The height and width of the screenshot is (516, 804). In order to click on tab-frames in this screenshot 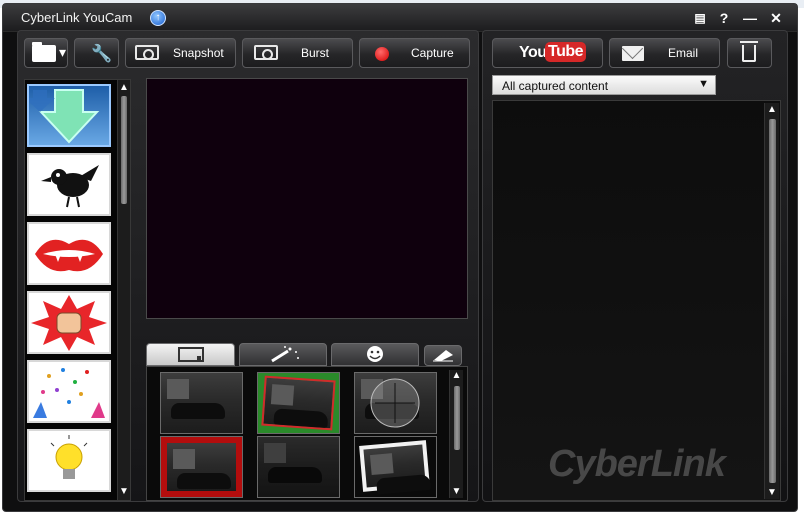, I will do `click(190, 354)`.